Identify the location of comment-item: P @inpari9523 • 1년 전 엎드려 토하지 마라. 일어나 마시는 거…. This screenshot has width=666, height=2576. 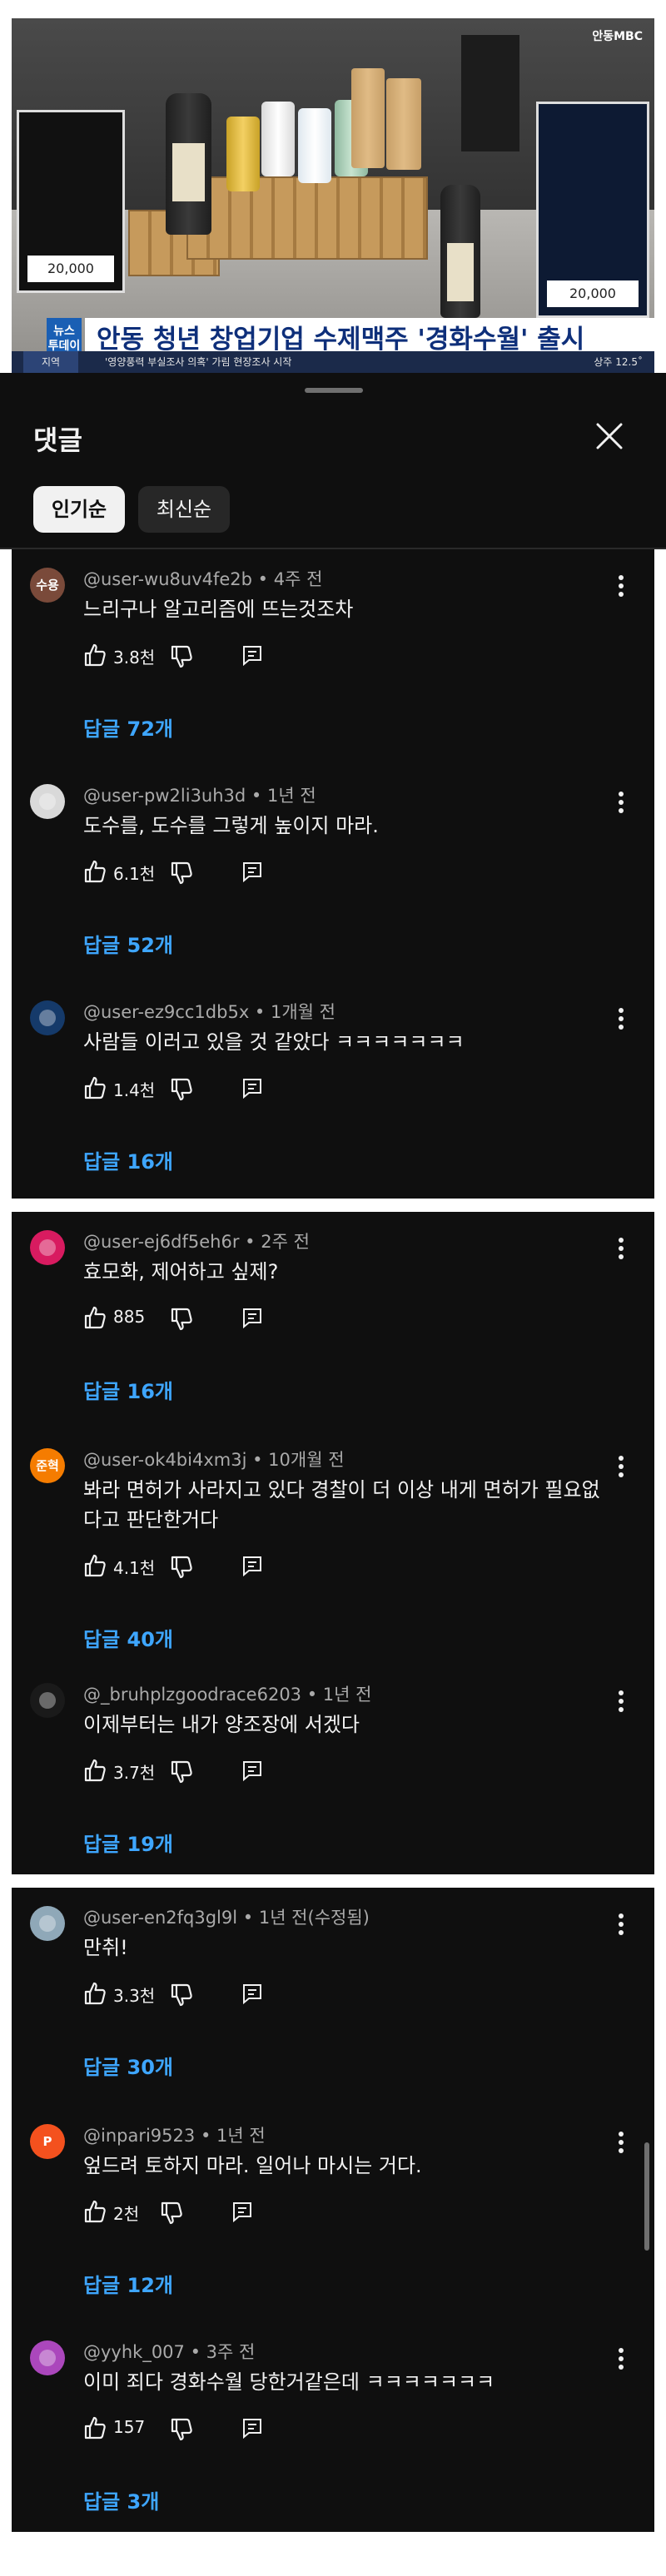
(333, 2214).